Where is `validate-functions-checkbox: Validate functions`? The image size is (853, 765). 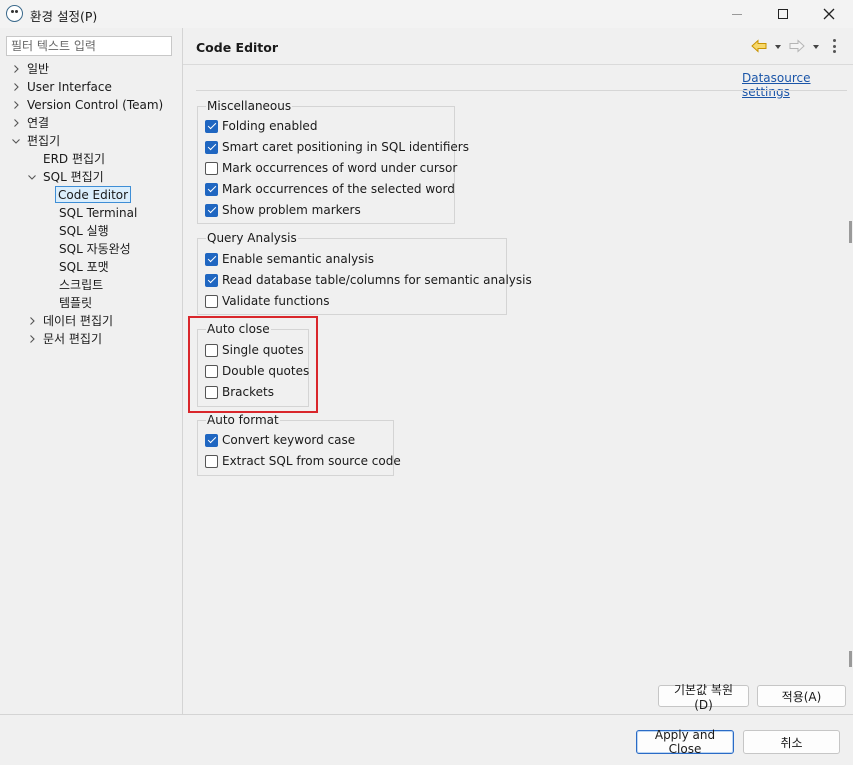 validate-functions-checkbox: Validate functions is located at coordinates (267, 301).